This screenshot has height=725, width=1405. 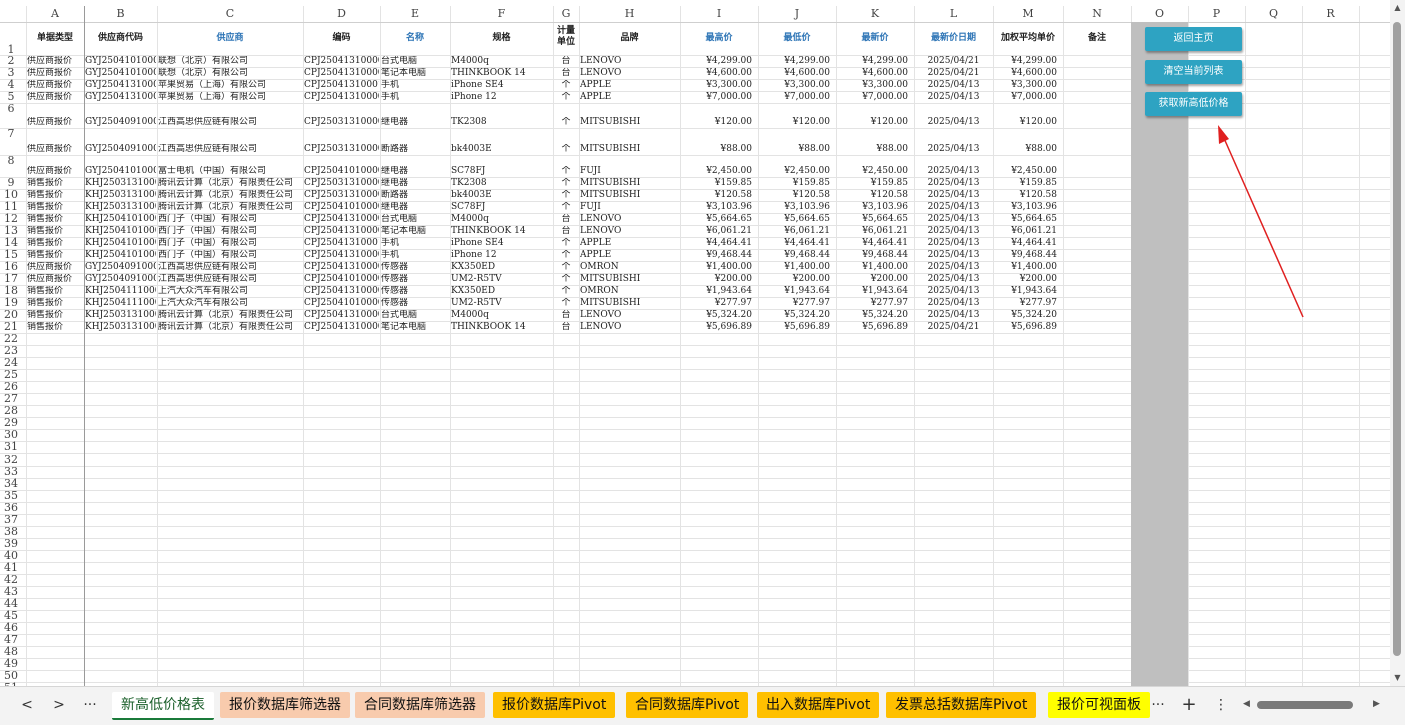 What do you see at coordinates (11, 278) in the screenshot?
I see `row-header: 17` at bounding box center [11, 278].